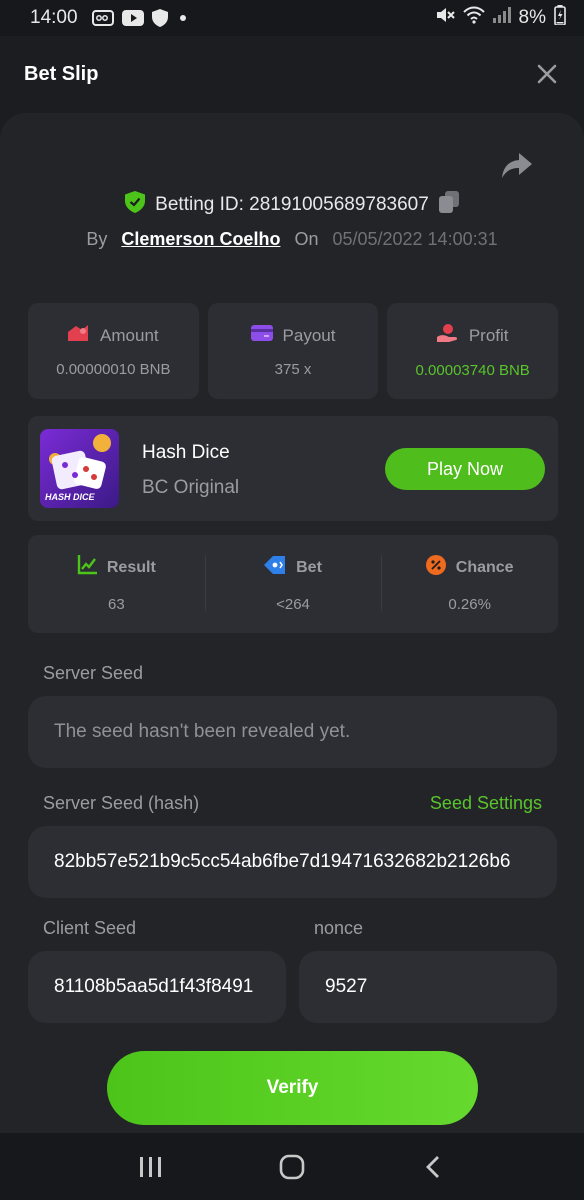  I want to click on bet-value: <264, so click(293, 604).